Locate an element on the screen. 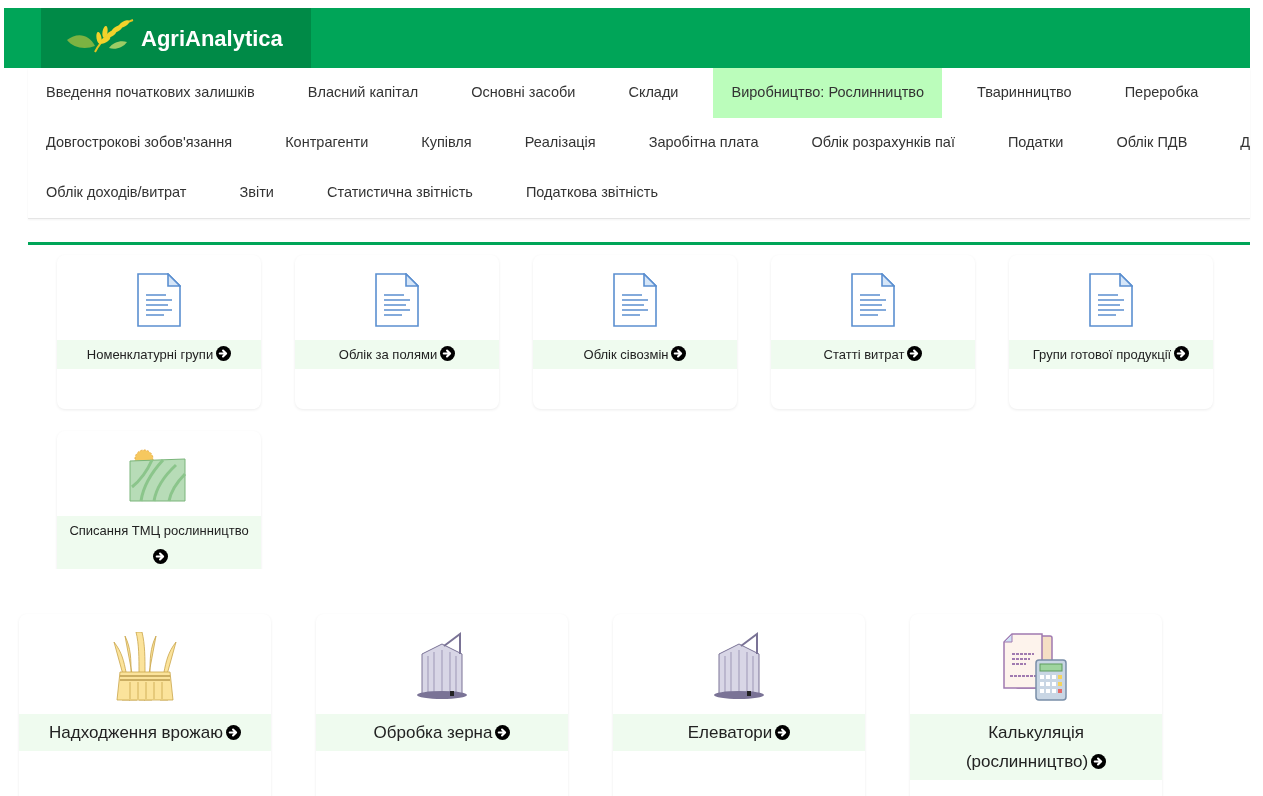  nav-tab: Довгострокові зобов'язання is located at coordinates (139, 143).